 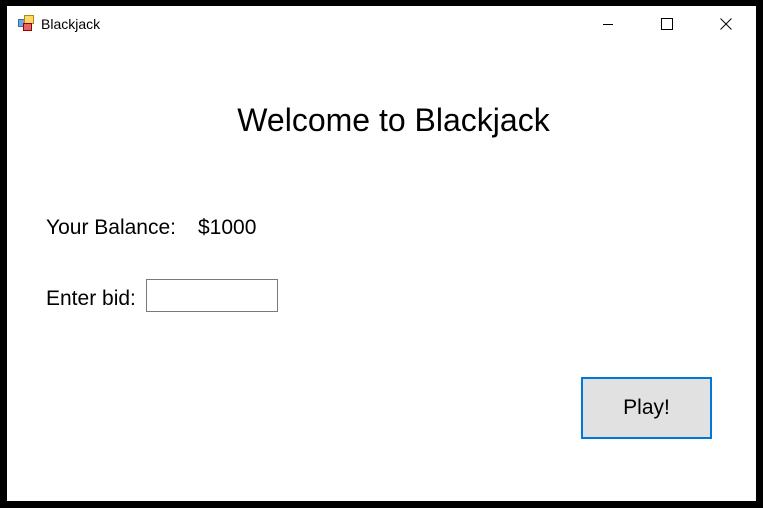 What do you see at coordinates (227, 227) in the screenshot?
I see `balance-value: $1000` at bounding box center [227, 227].